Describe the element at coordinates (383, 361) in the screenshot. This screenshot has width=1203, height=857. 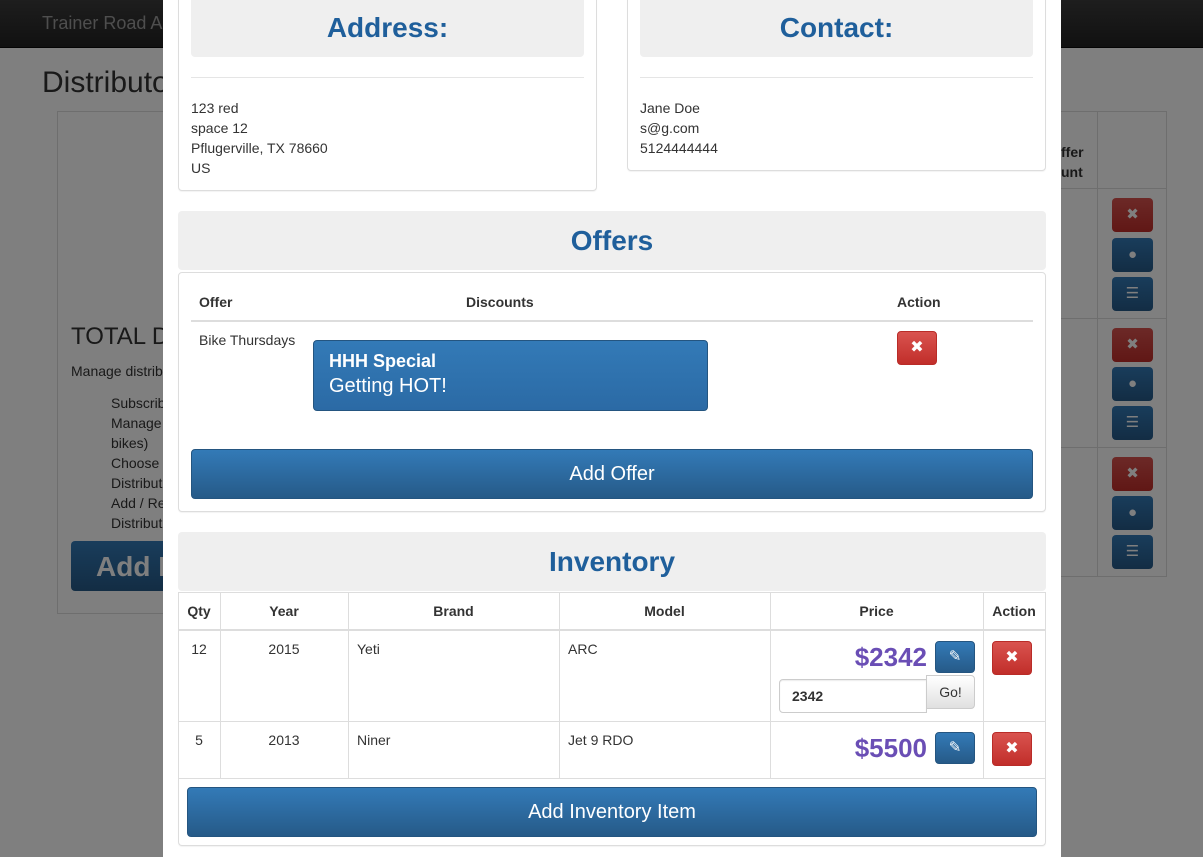
I see `discount-name: HHH Special` at that location.